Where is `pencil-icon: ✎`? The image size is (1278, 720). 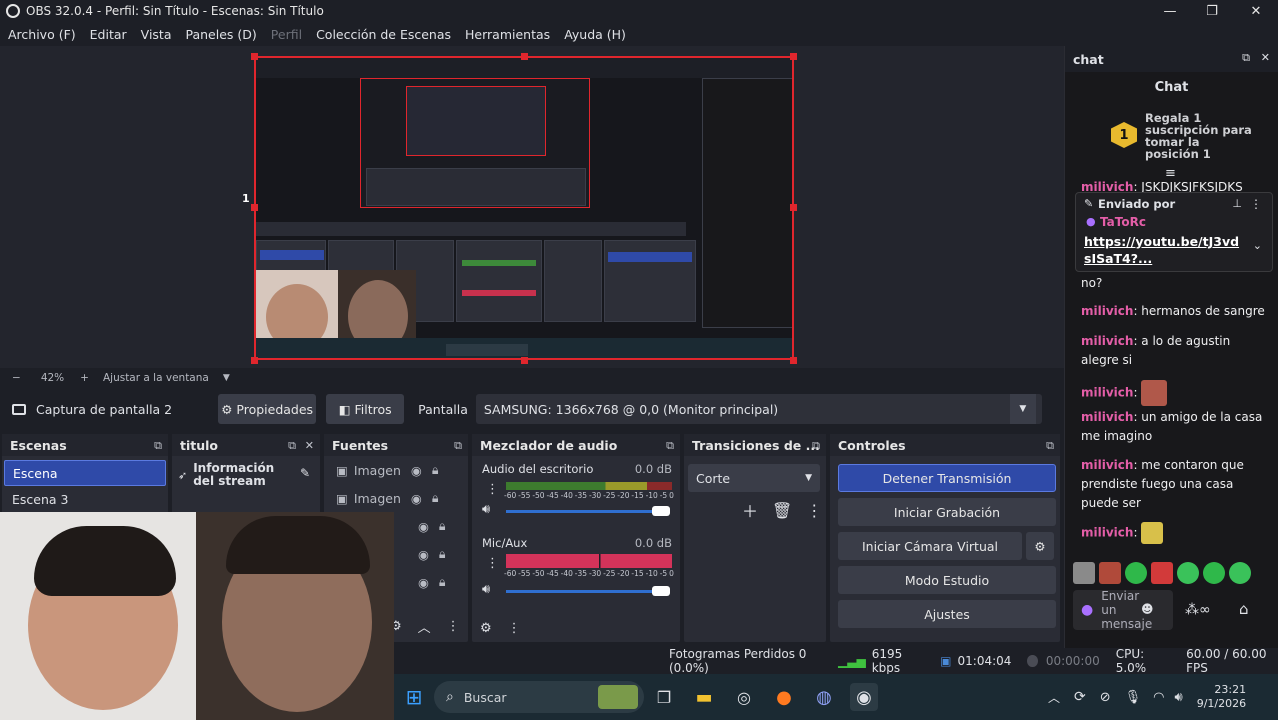
pencil-icon: ✎ is located at coordinates (305, 473).